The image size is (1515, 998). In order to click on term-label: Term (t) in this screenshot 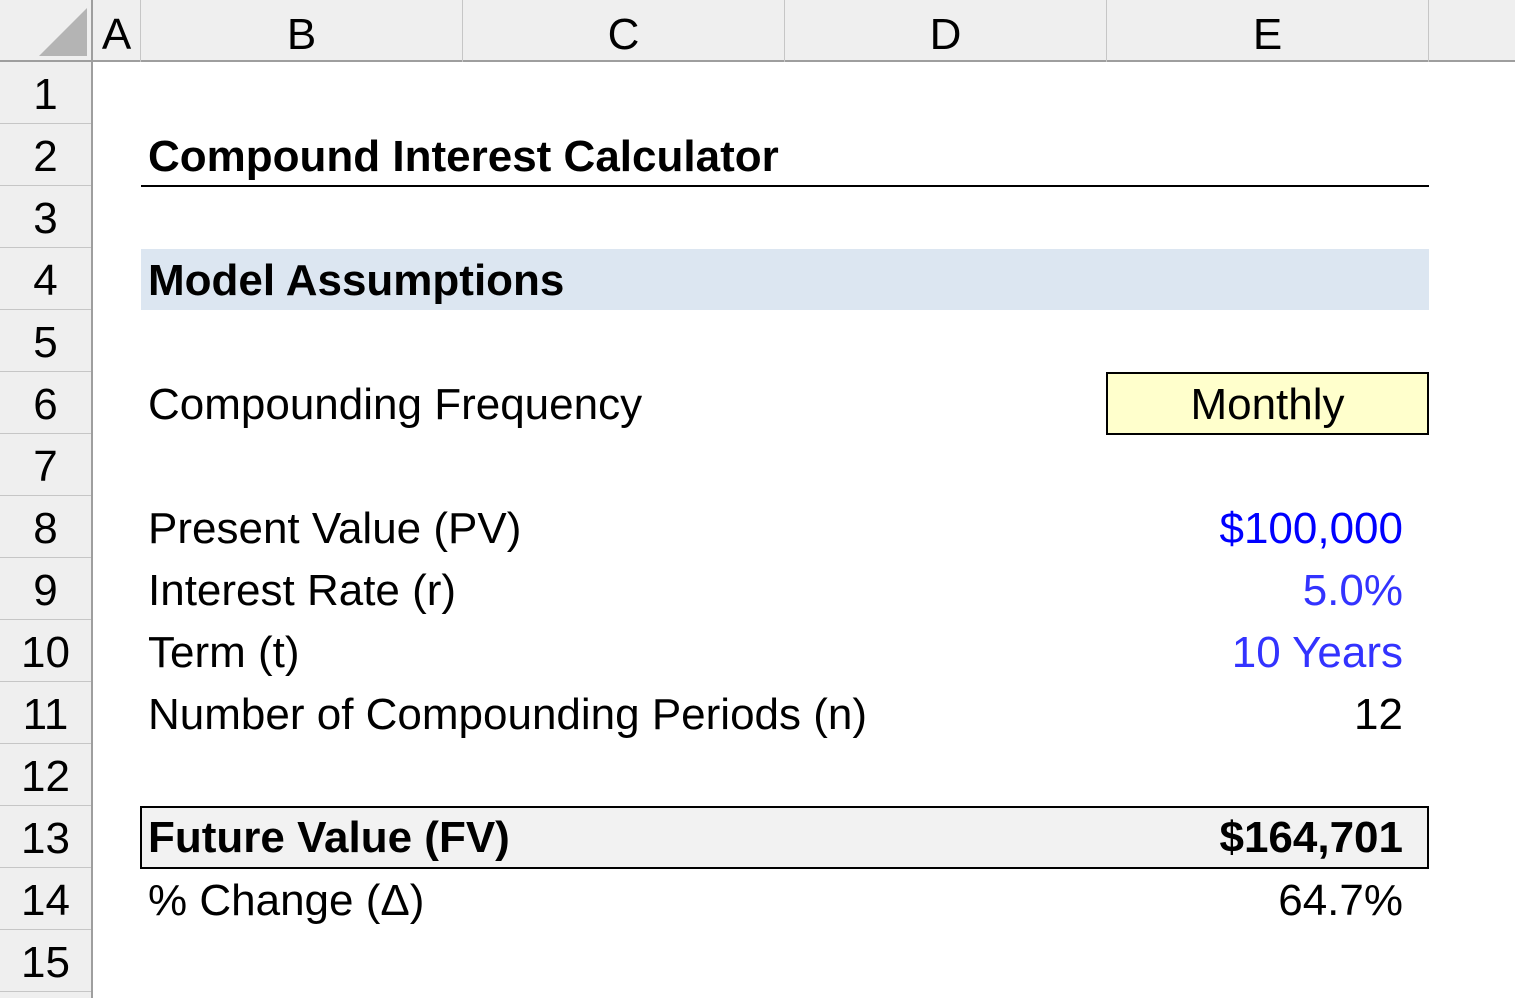, I will do `click(224, 653)`.